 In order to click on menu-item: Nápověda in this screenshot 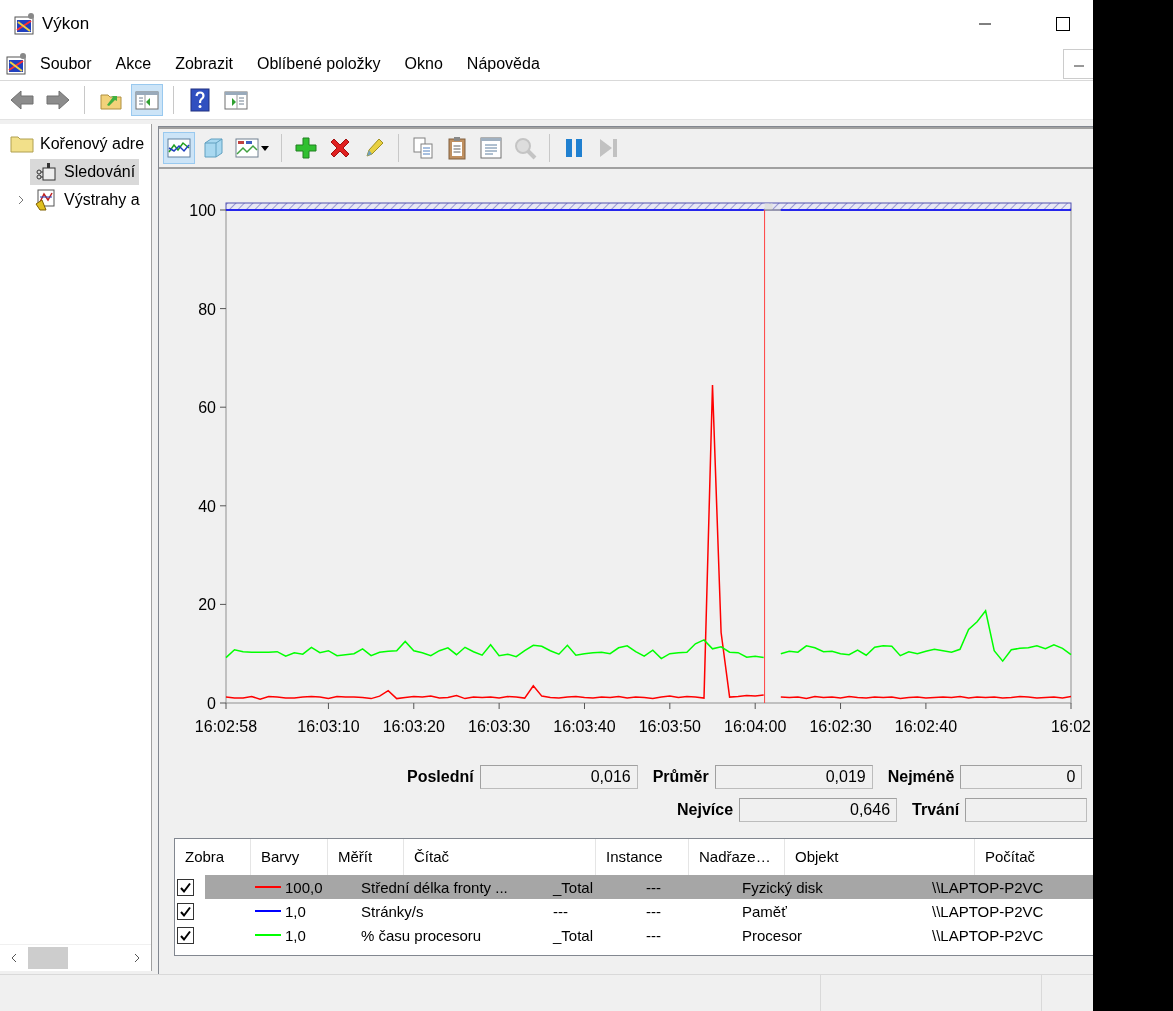, I will do `click(503, 64)`.